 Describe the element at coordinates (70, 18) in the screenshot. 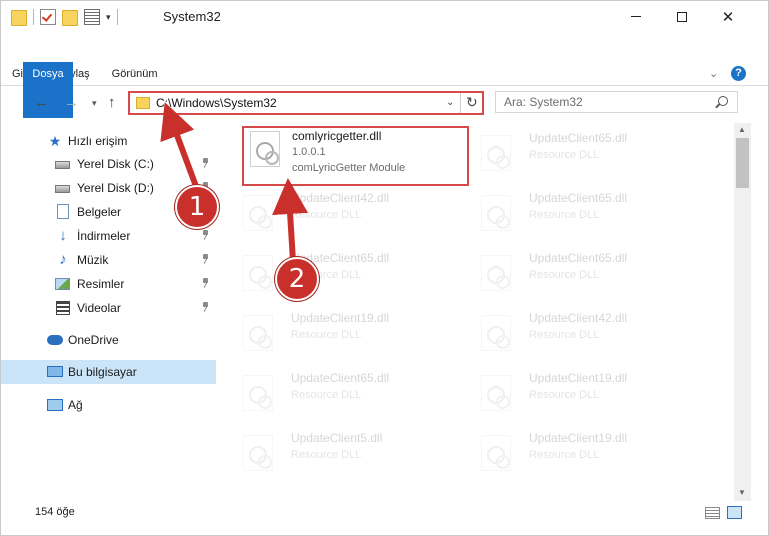

I see `new-folder-icon` at that location.